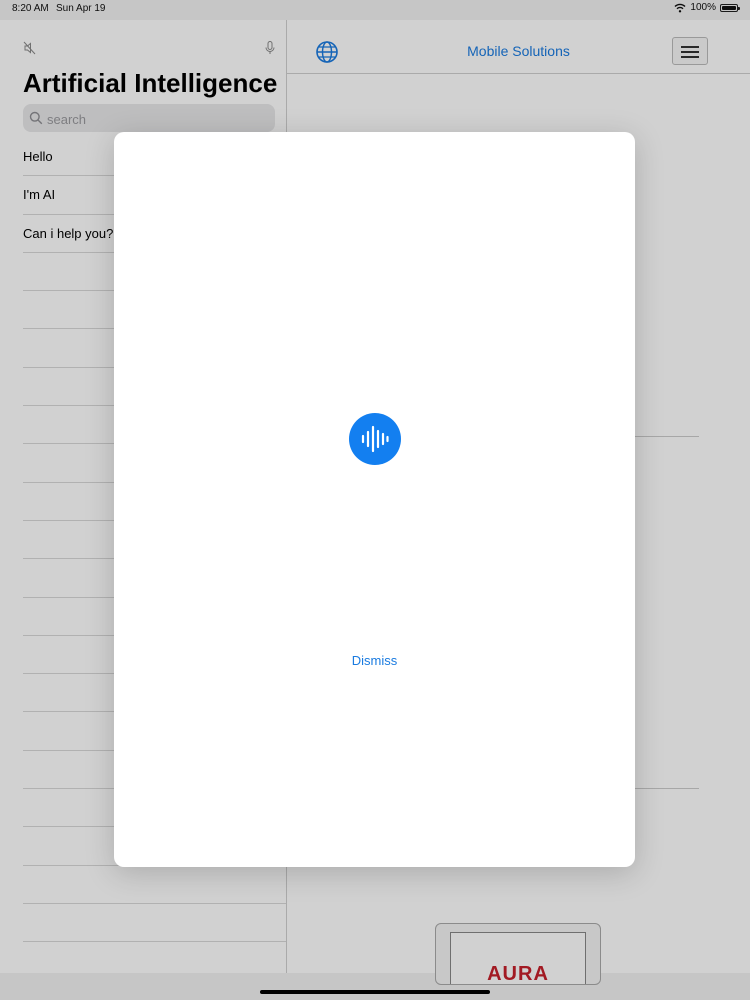  What do you see at coordinates (375, 992) in the screenshot?
I see `home-indicator` at bounding box center [375, 992].